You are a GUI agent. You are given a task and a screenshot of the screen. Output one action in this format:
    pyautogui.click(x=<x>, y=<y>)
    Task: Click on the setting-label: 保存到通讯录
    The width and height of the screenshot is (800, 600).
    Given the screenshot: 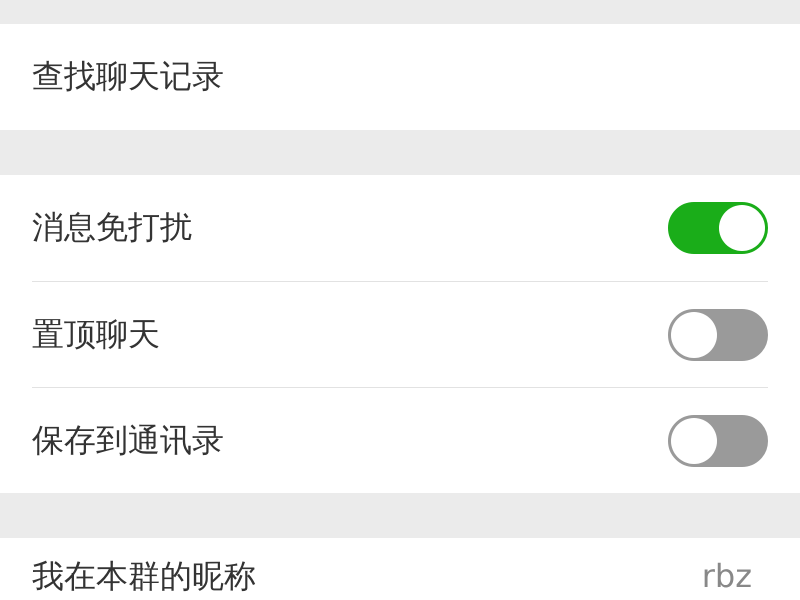 What is the action you would take?
    pyautogui.click(x=128, y=441)
    